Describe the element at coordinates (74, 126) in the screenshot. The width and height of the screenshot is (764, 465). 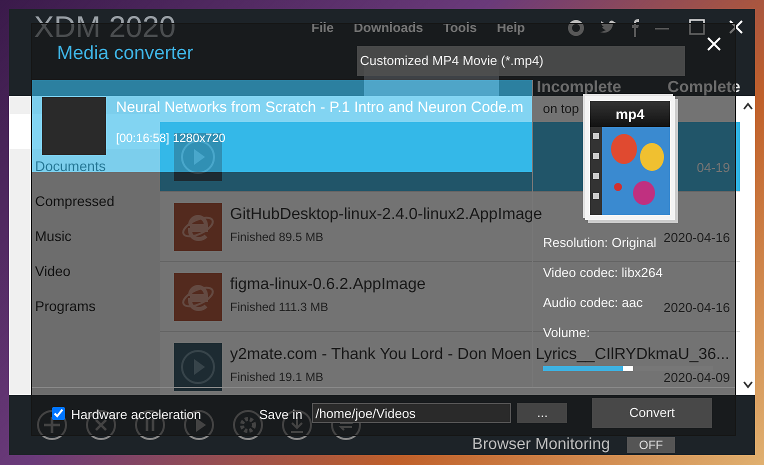
I see `video-thumbnail` at that location.